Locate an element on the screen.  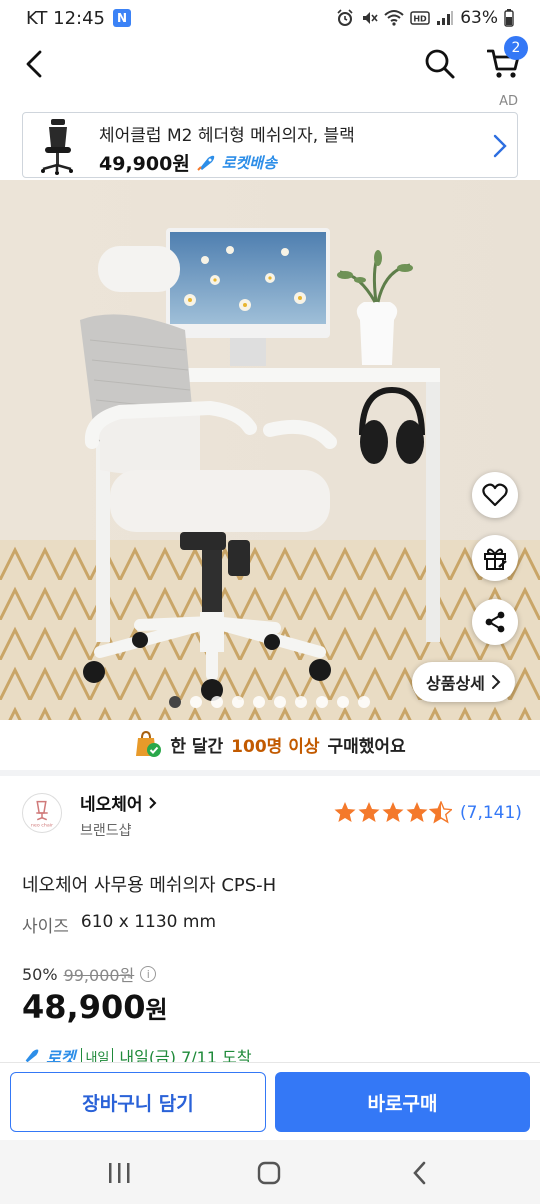
section-divider is located at coordinates (270, 773).